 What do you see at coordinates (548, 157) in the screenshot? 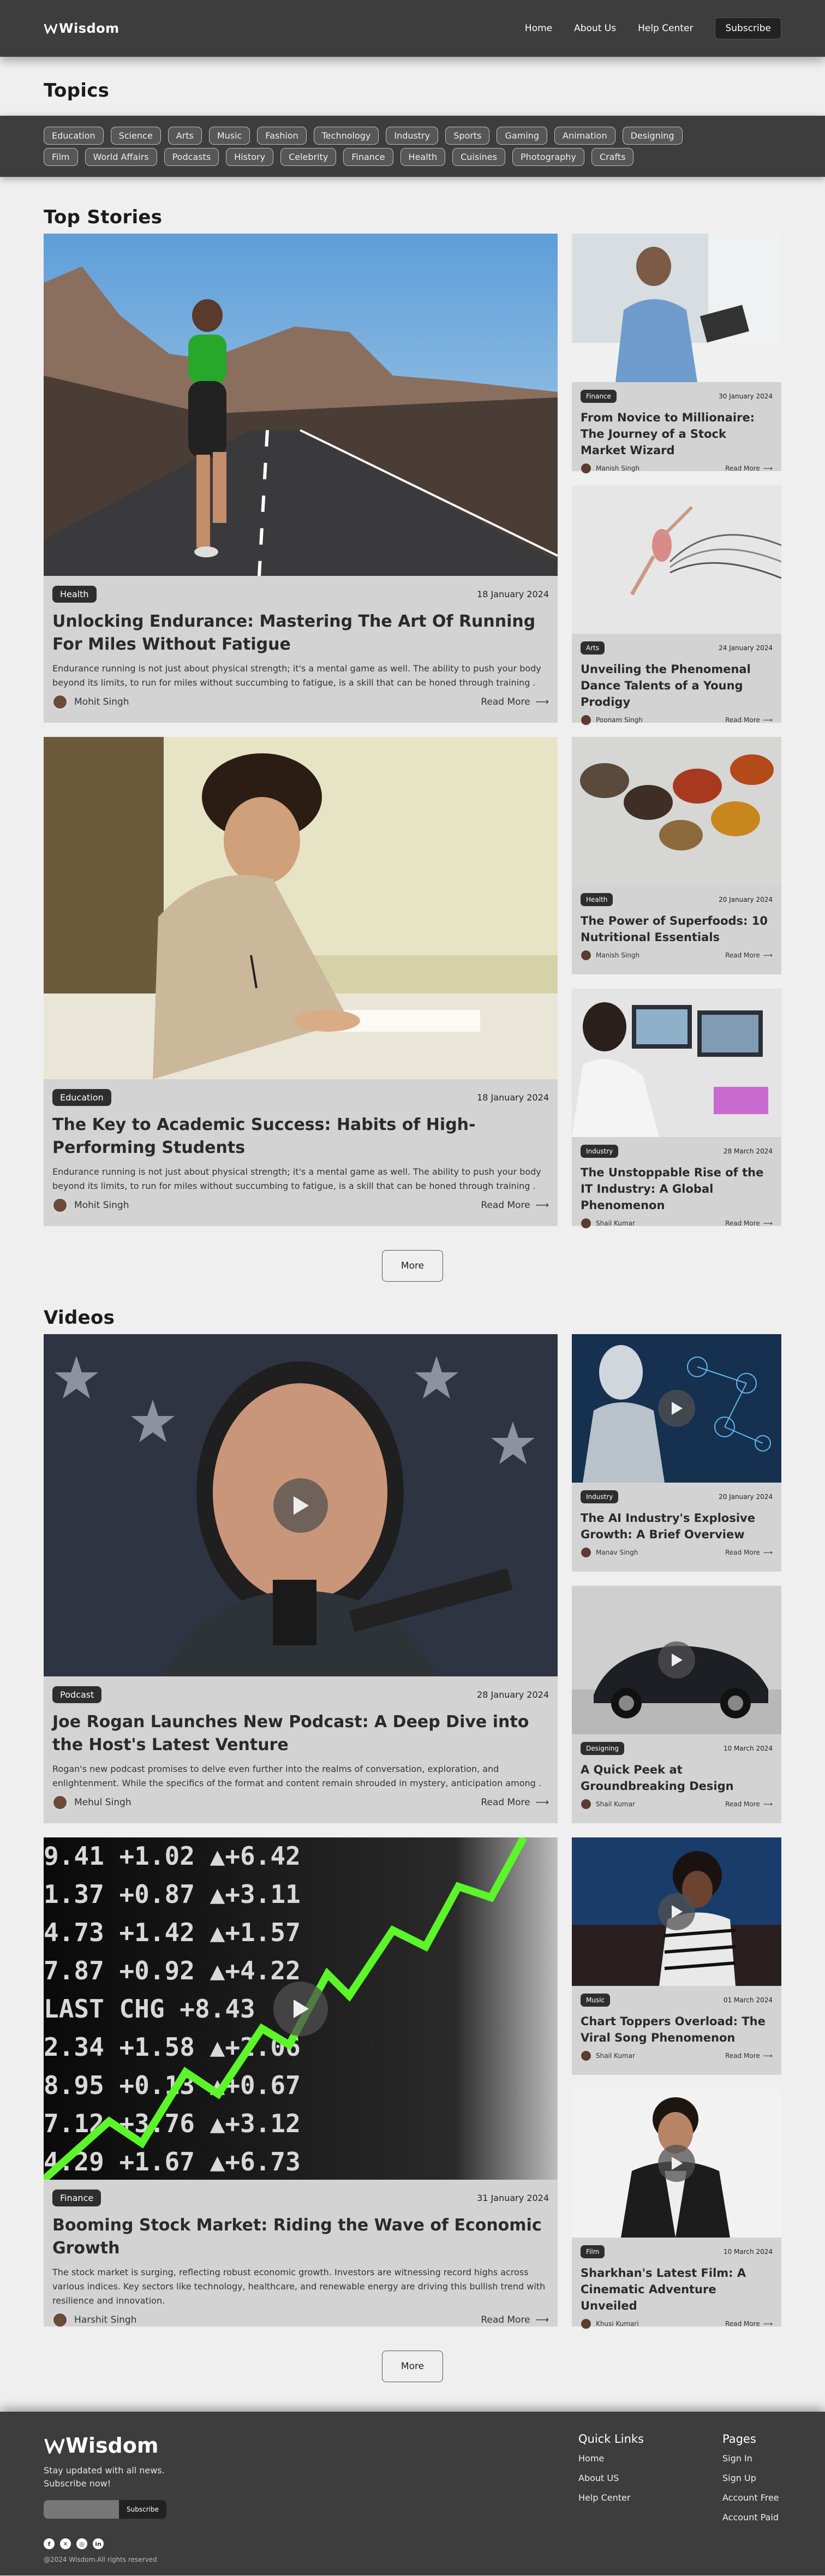
I see `topic-chip: Photography` at bounding box center [548, 157].